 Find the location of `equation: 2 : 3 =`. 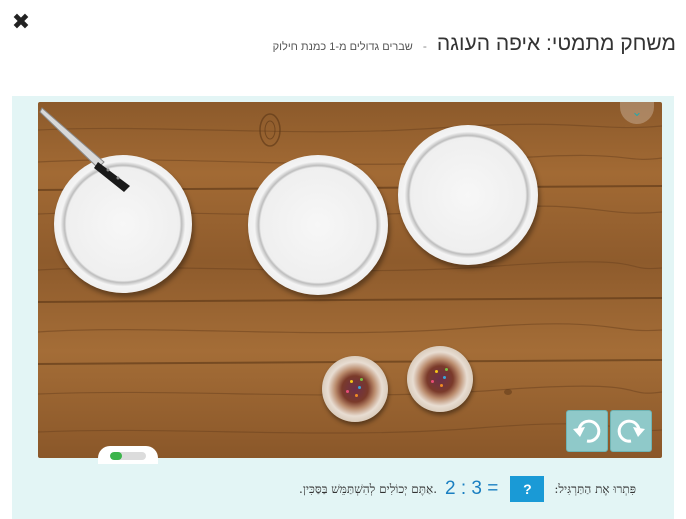

equation: 2 : 3 = is located at coordinates (472, 488).